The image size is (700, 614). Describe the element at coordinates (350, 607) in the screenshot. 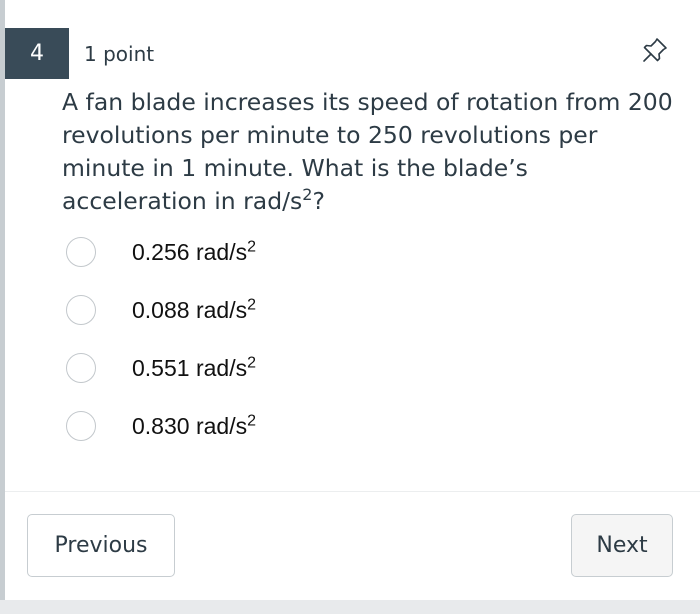

I see `bottom-band` at that location.